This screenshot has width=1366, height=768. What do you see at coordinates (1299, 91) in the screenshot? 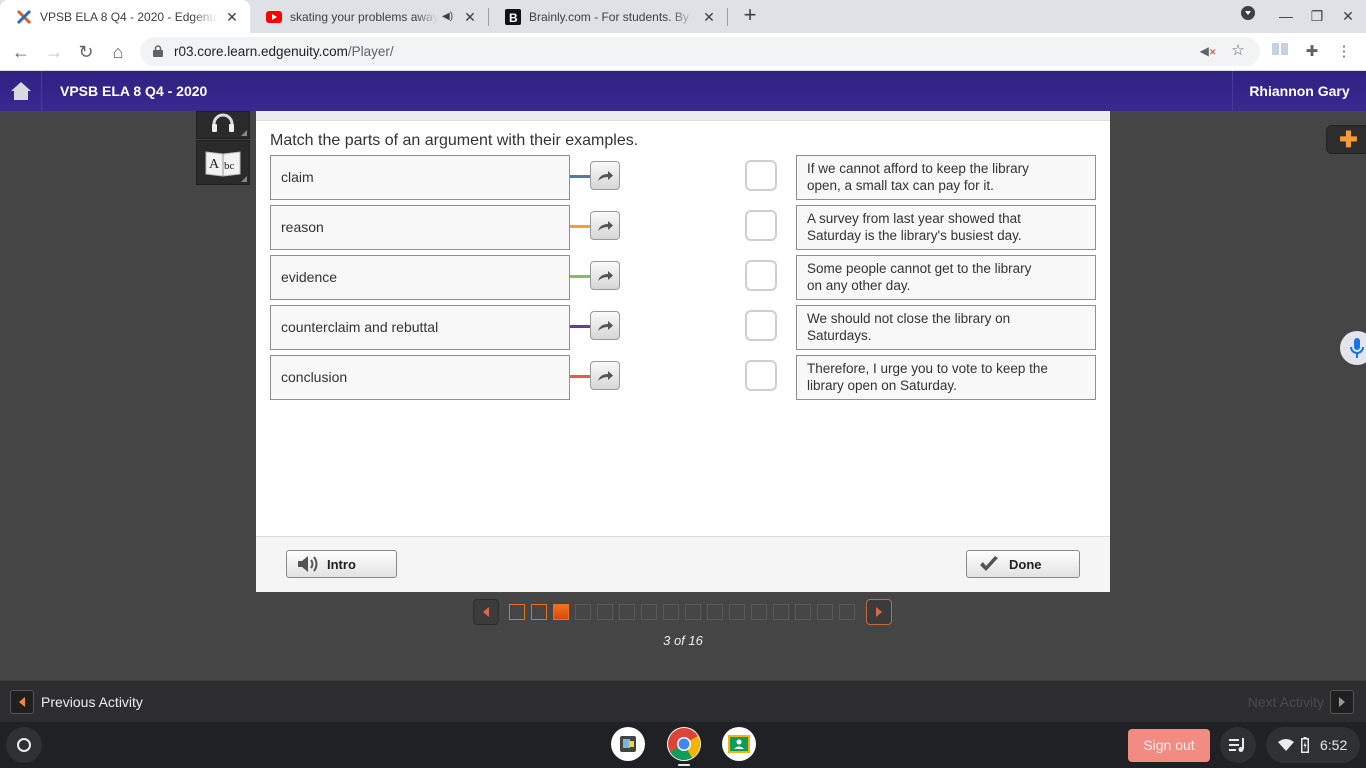
I see `user-name: Rhiannon Gary` at bounding box center [1299, 91].